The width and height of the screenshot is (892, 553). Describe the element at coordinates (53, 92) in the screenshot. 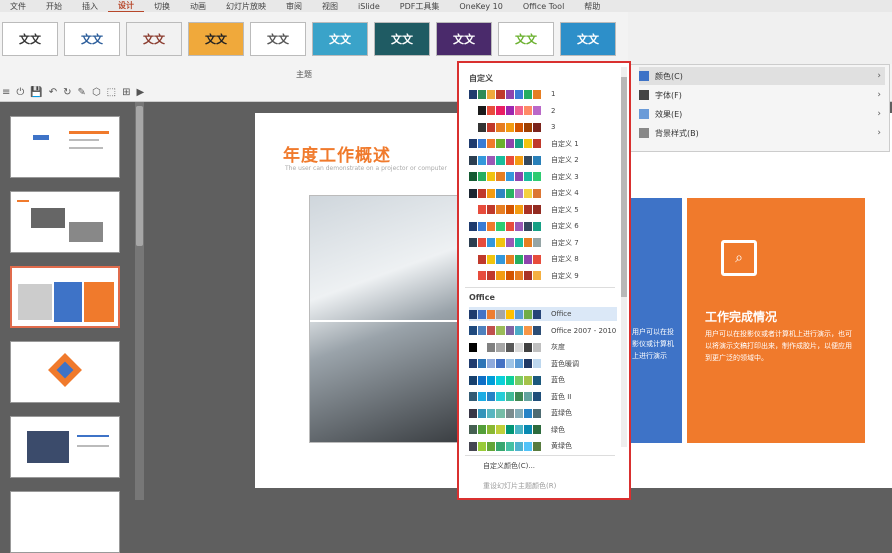

I see `qat-icon-3: ↶` at that location.